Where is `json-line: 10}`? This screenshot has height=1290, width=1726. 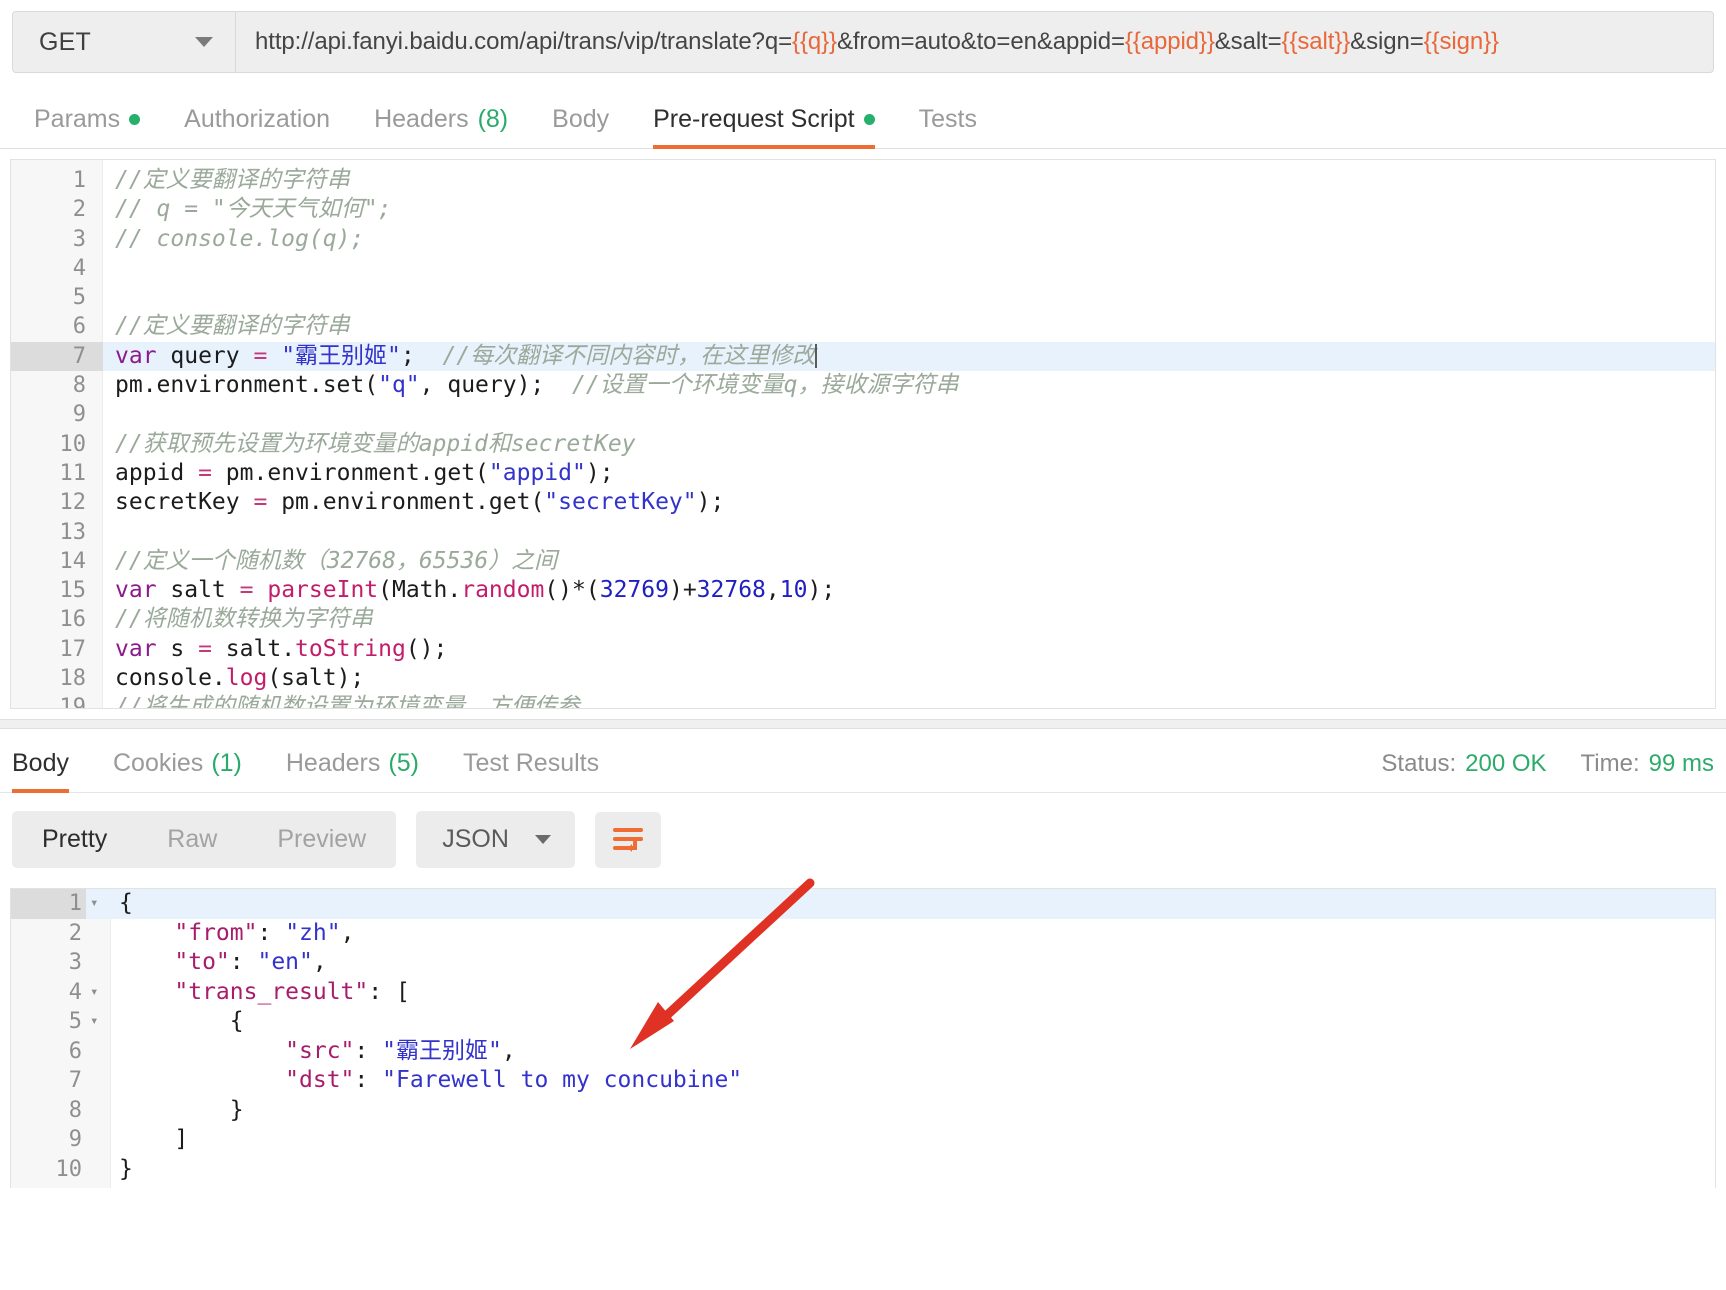
json-line: 10} is located at coordinates (863, 1170).